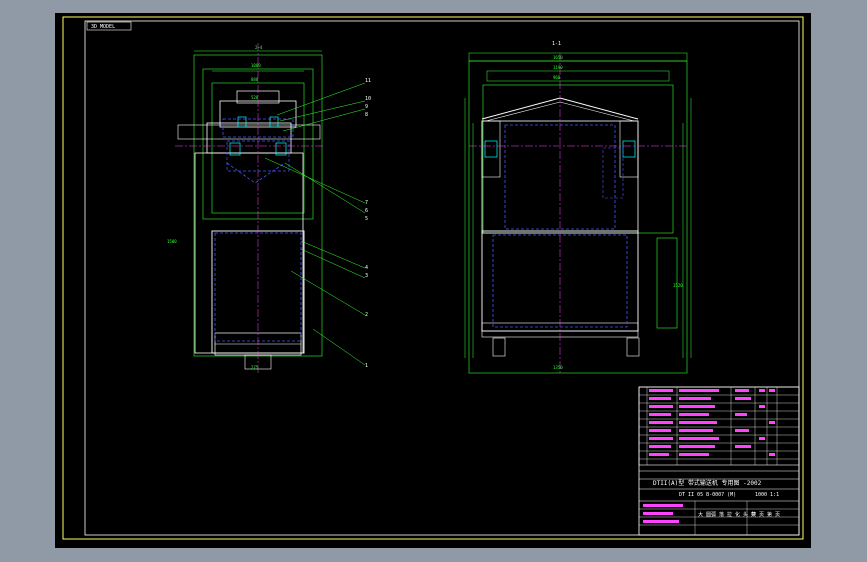  I want to click on svg-text: 2, so click(366, 315).